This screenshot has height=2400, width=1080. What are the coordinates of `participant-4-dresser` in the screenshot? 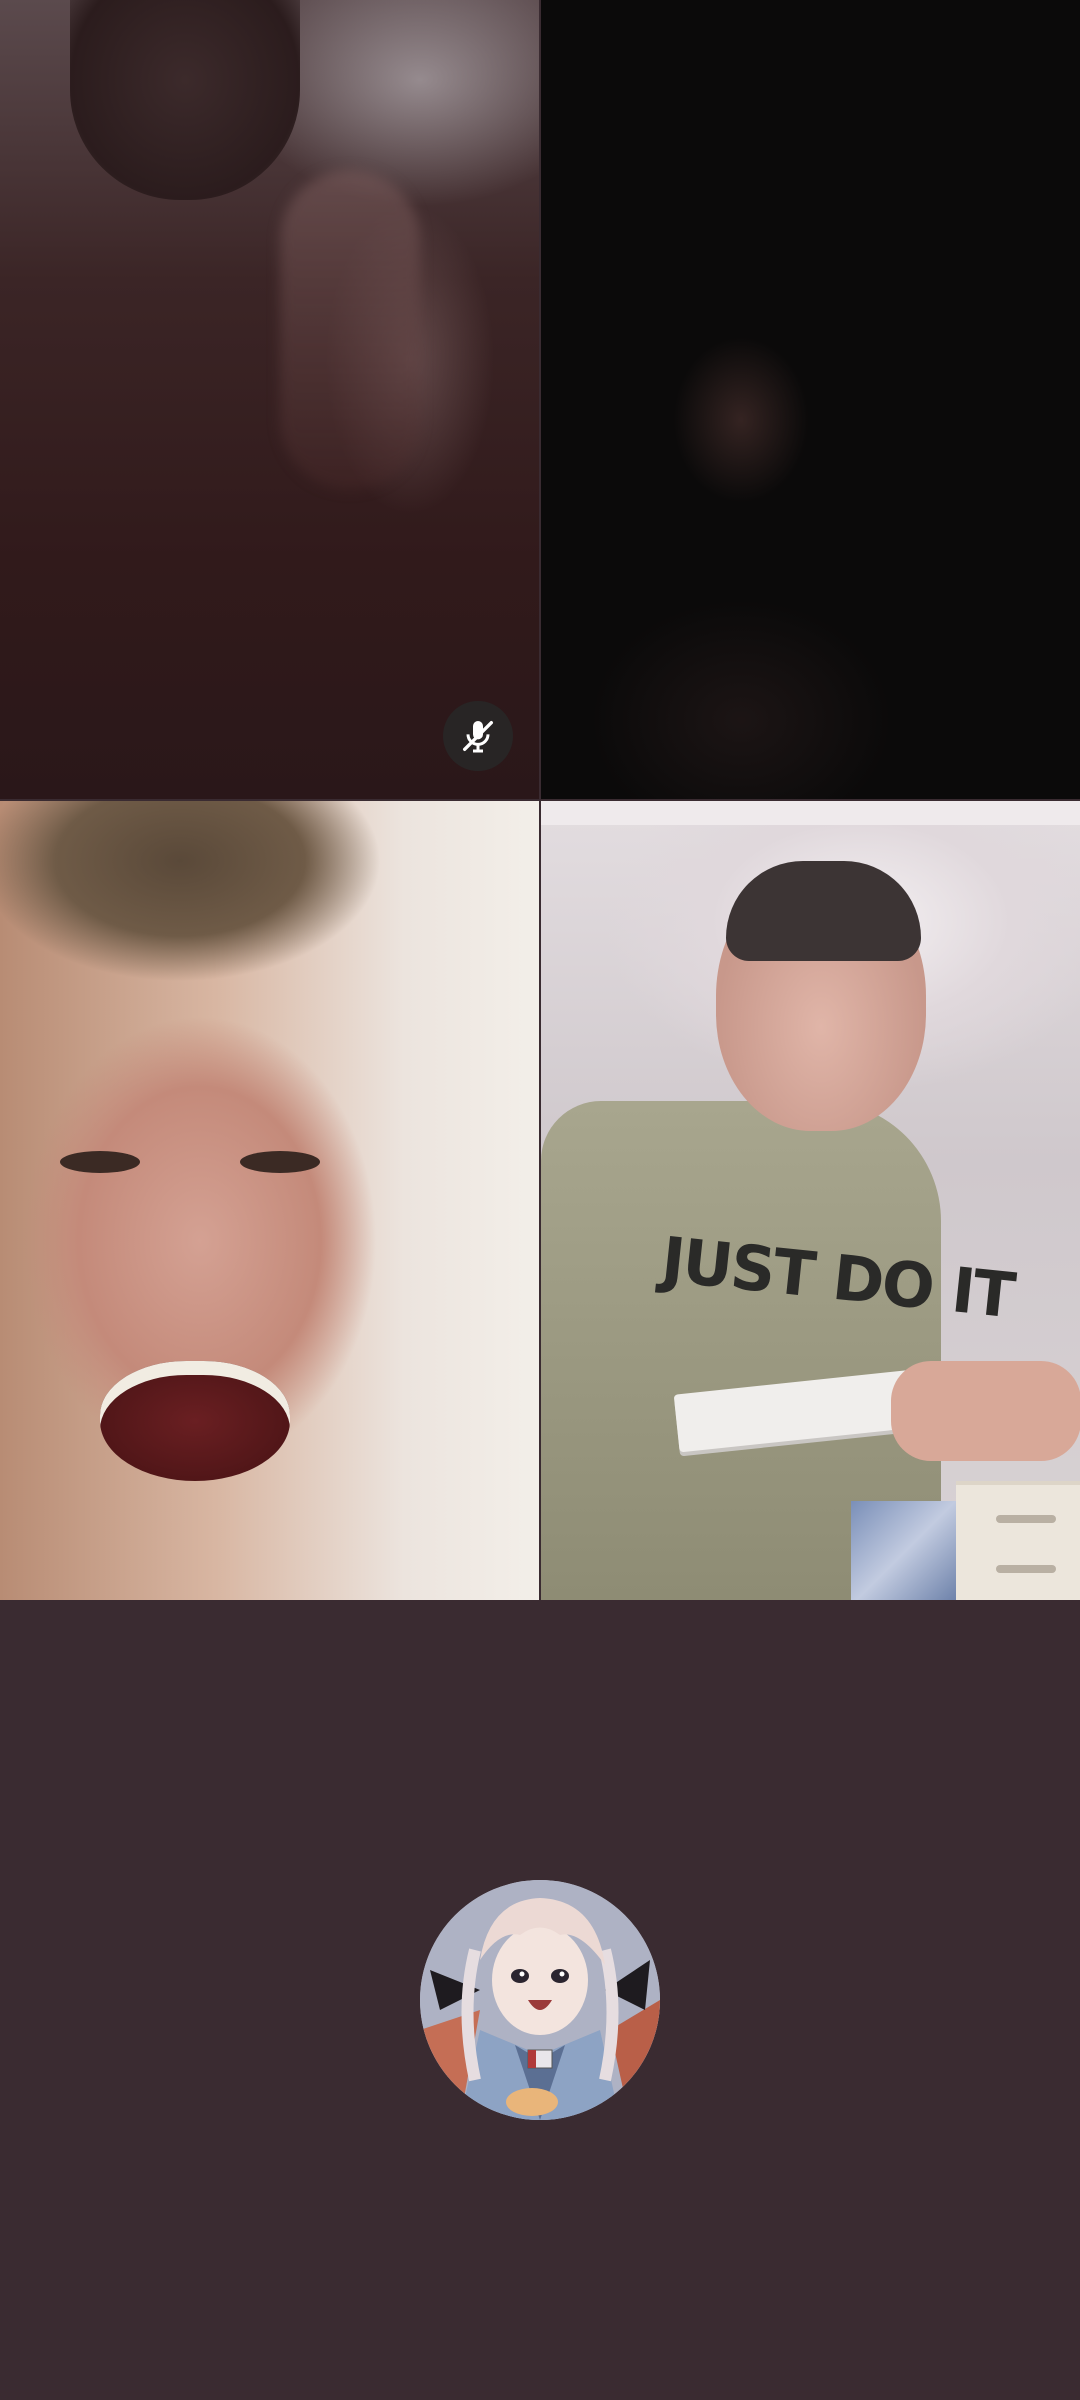 It's located at (1018, 1540).